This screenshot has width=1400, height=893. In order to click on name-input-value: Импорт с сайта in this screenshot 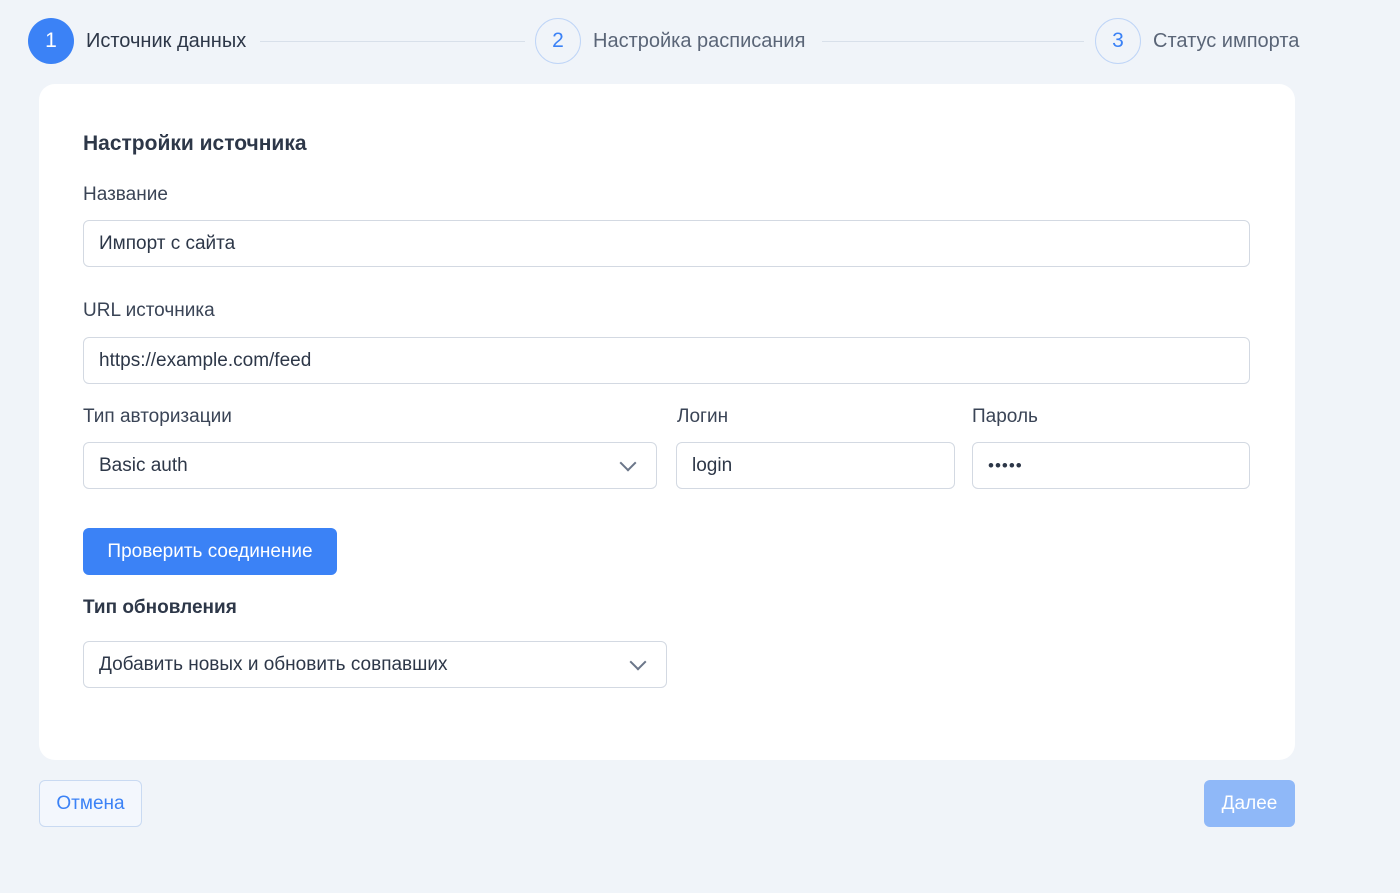, I will do `click(167, 243)`.